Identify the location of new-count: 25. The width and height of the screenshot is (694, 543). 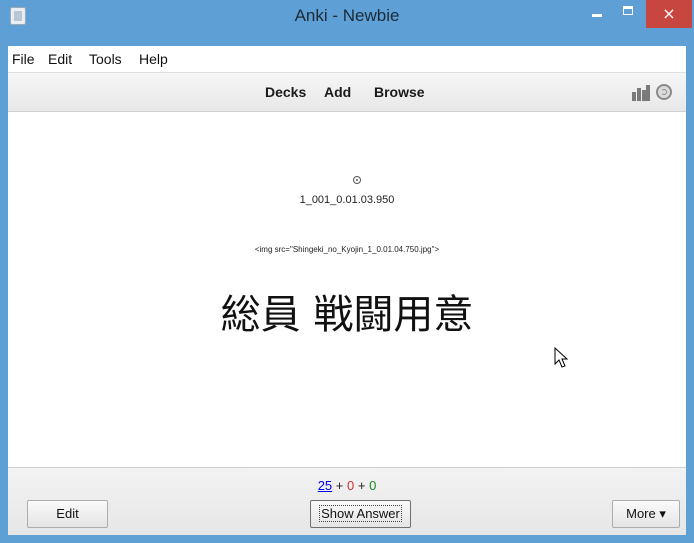
(325, 485).